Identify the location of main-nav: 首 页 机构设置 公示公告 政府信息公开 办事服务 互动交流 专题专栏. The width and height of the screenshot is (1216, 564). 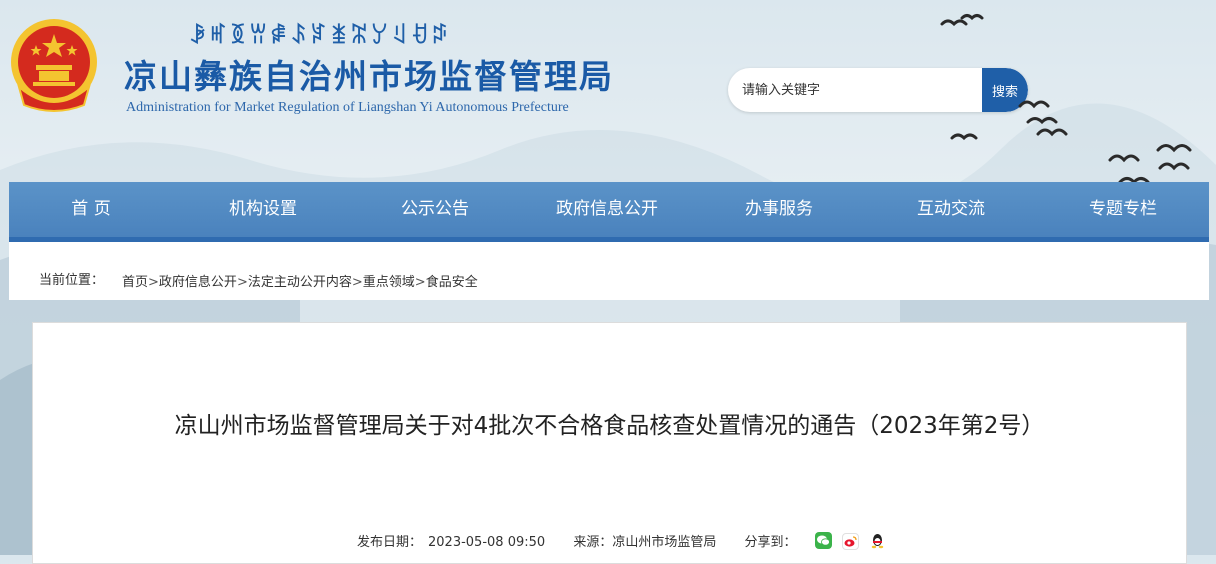
(609, 212).